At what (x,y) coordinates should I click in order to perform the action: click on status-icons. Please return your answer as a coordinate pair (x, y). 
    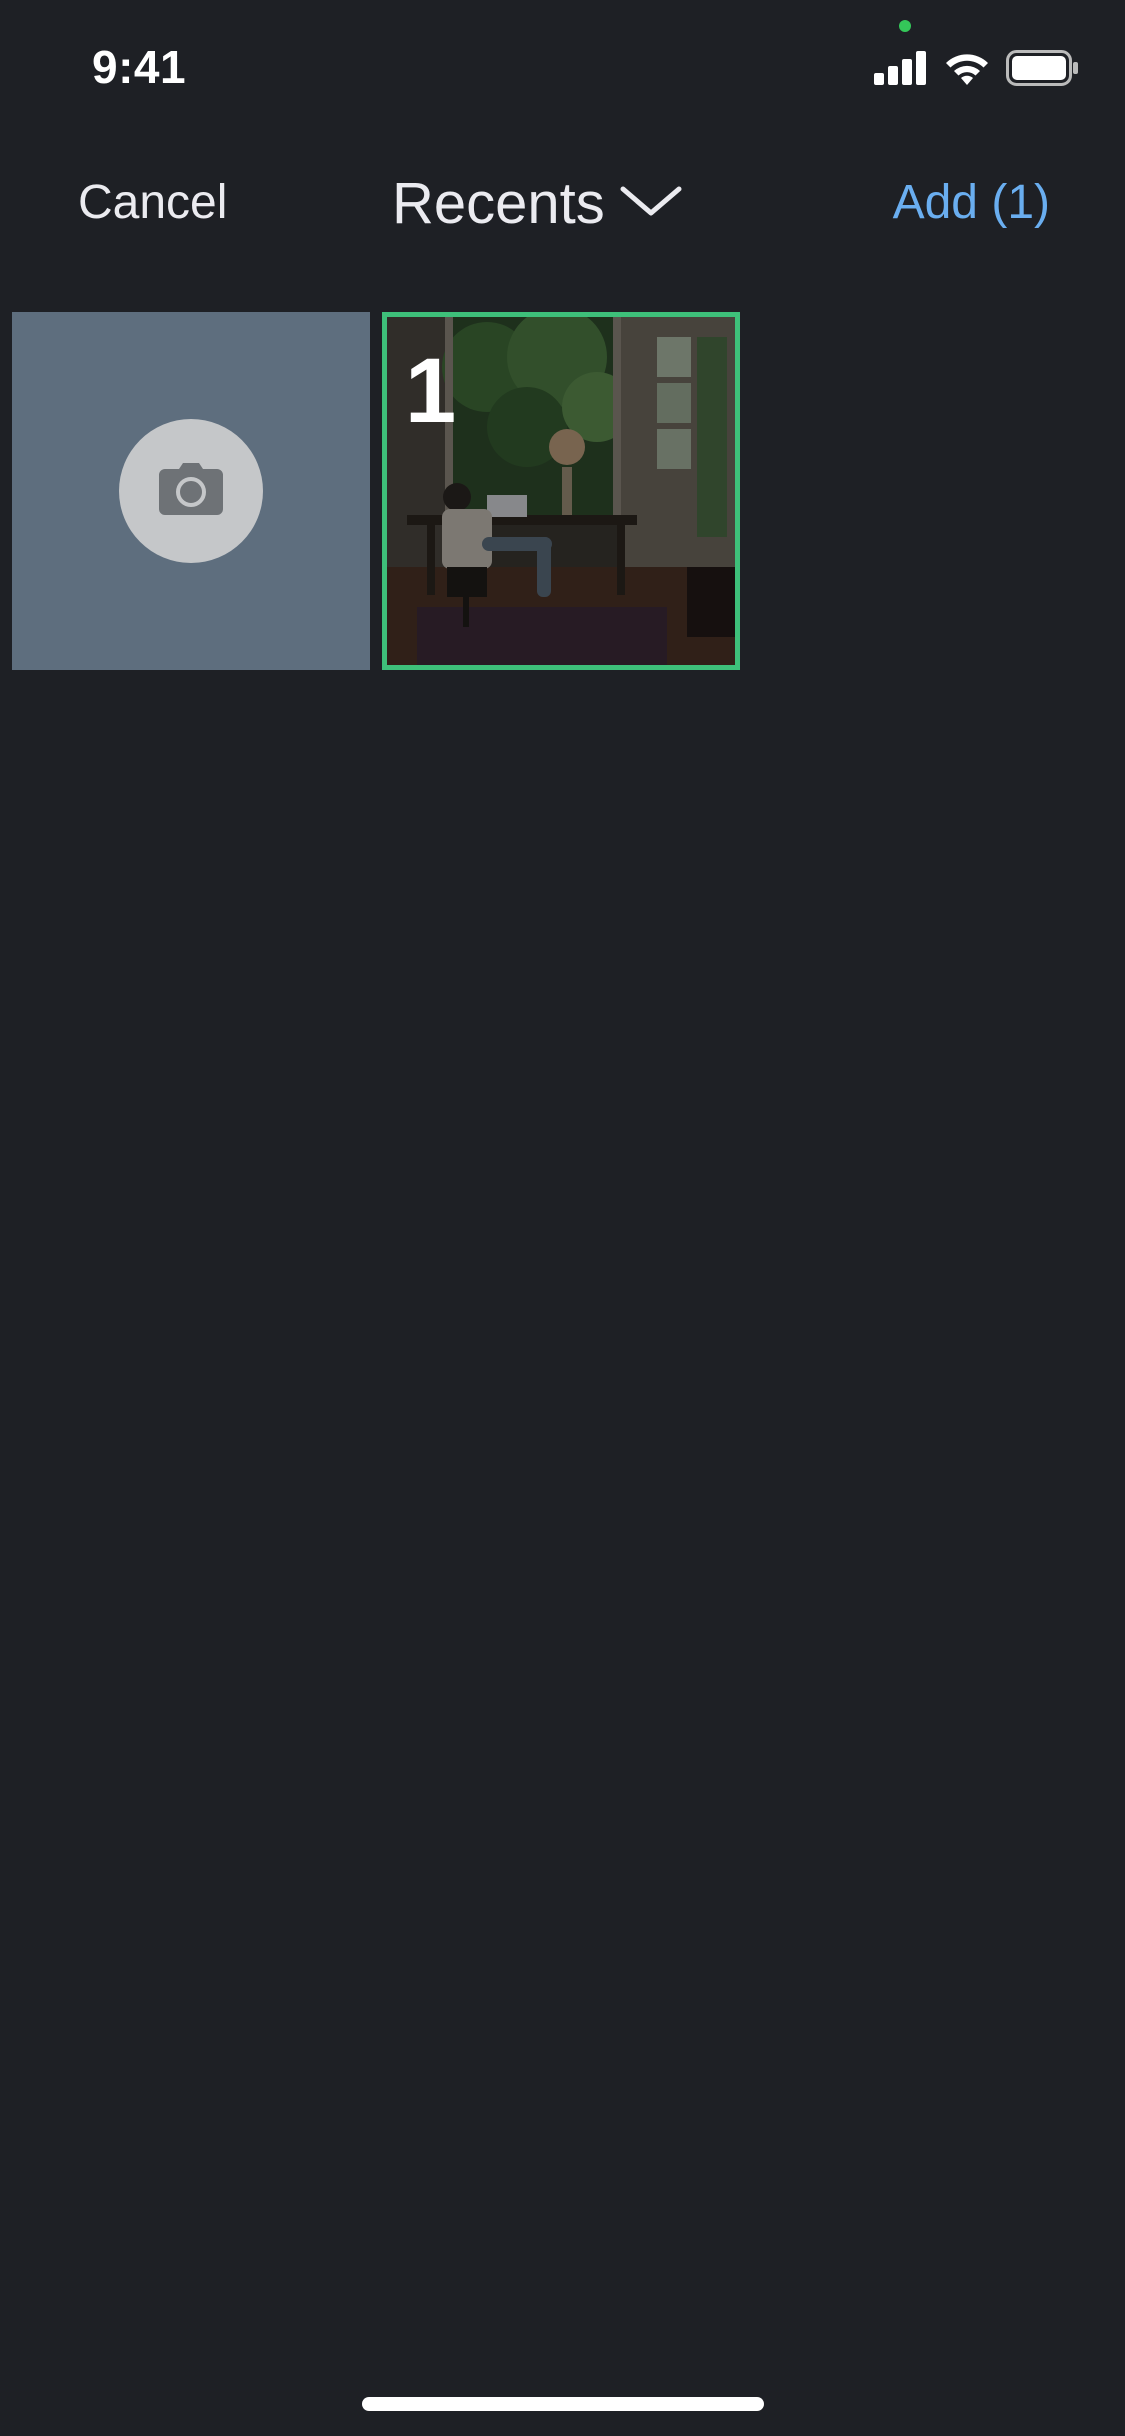
    Looking at the image, I should click on (977, 70).